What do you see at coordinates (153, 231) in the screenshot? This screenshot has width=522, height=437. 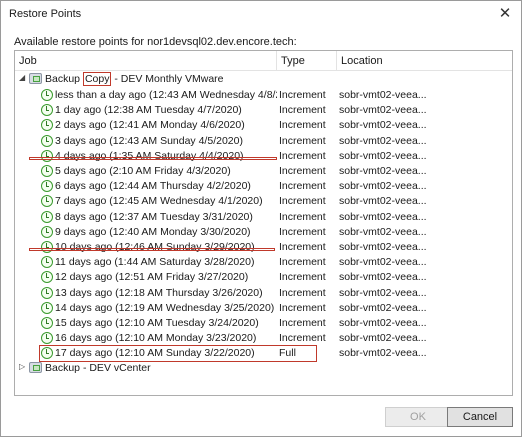 I see `restore-point-name: 9 days ago (12:40 AM Monday 3/30/2020)` at bounding box center [153, 231].